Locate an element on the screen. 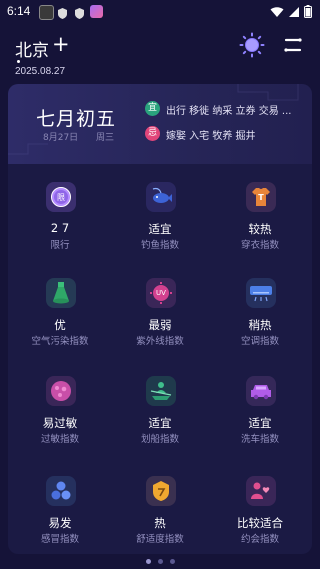 The height and width of the screenshot is (569, 320). index-tile-comfort: 热 舒适度指数 is located at coordinates (160, 505).